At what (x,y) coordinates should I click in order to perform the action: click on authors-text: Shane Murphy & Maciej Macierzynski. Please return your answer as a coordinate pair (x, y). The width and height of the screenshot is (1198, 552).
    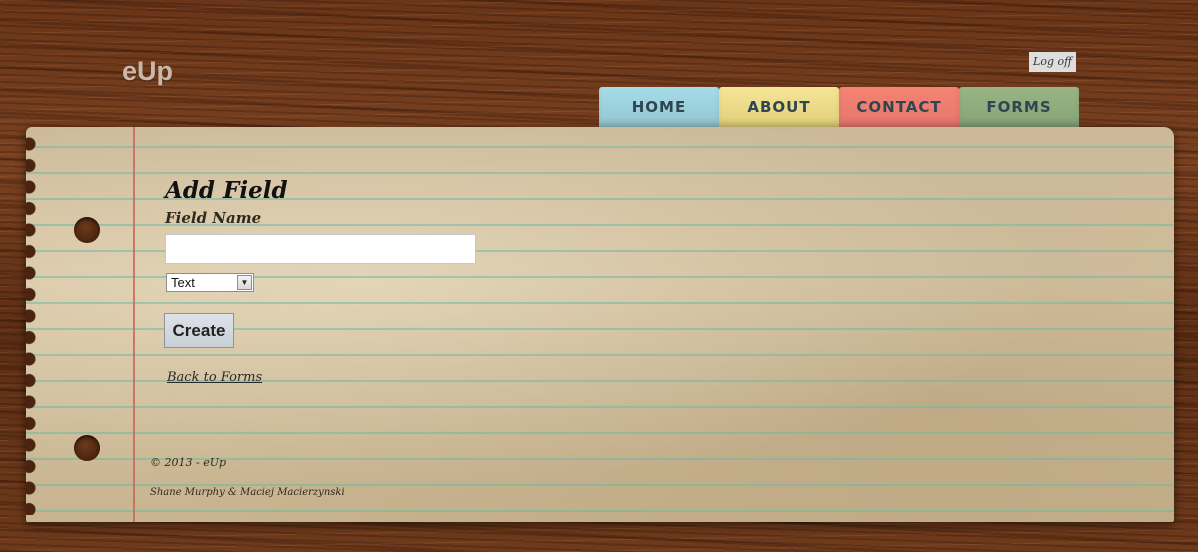
    Looking at the image, I should click on (247, 492).